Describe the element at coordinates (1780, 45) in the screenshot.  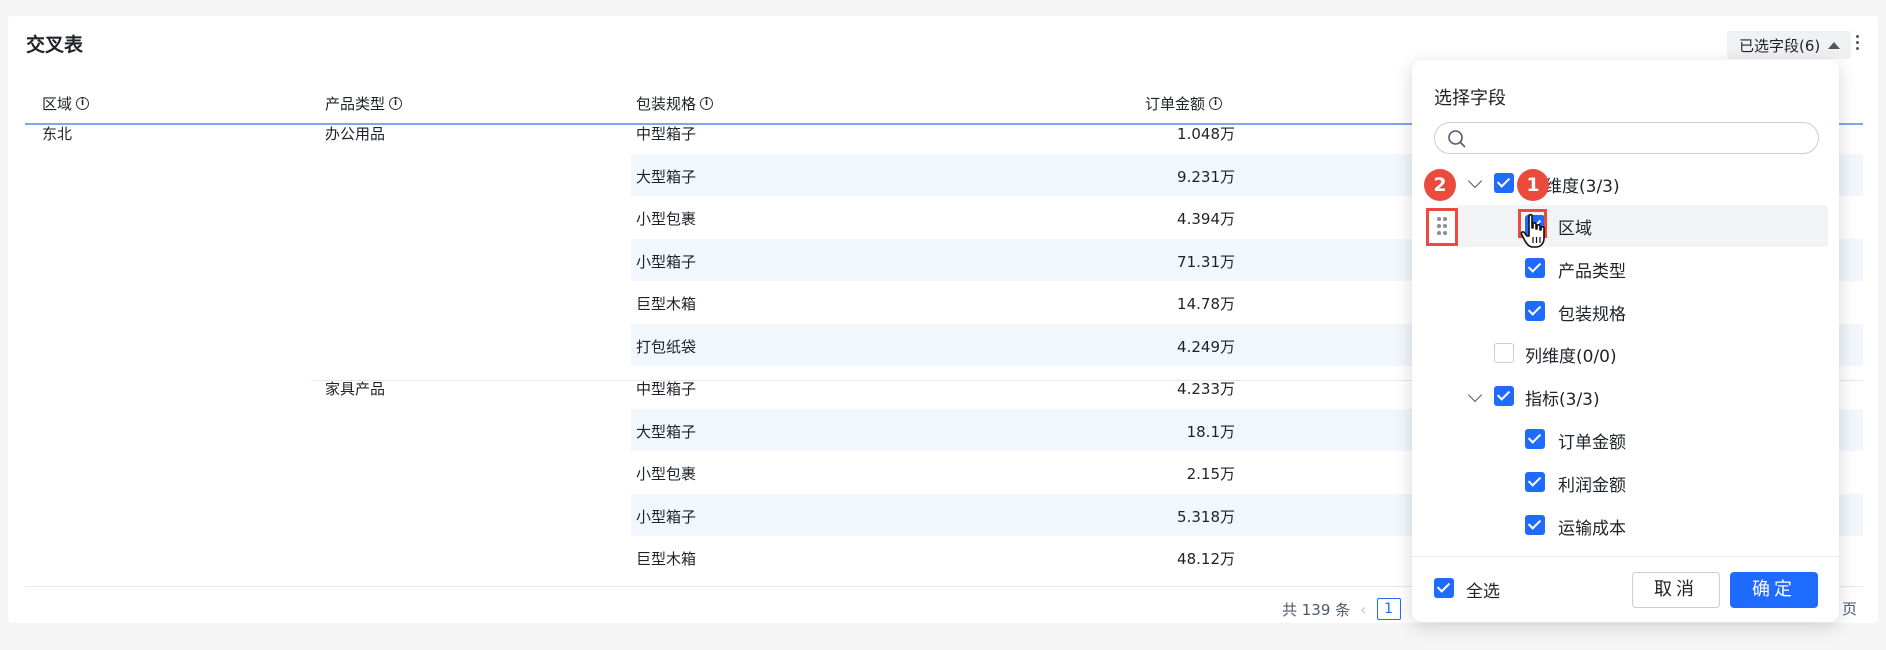
I see `selected-fields-label: 已选字段(6)` at that location.